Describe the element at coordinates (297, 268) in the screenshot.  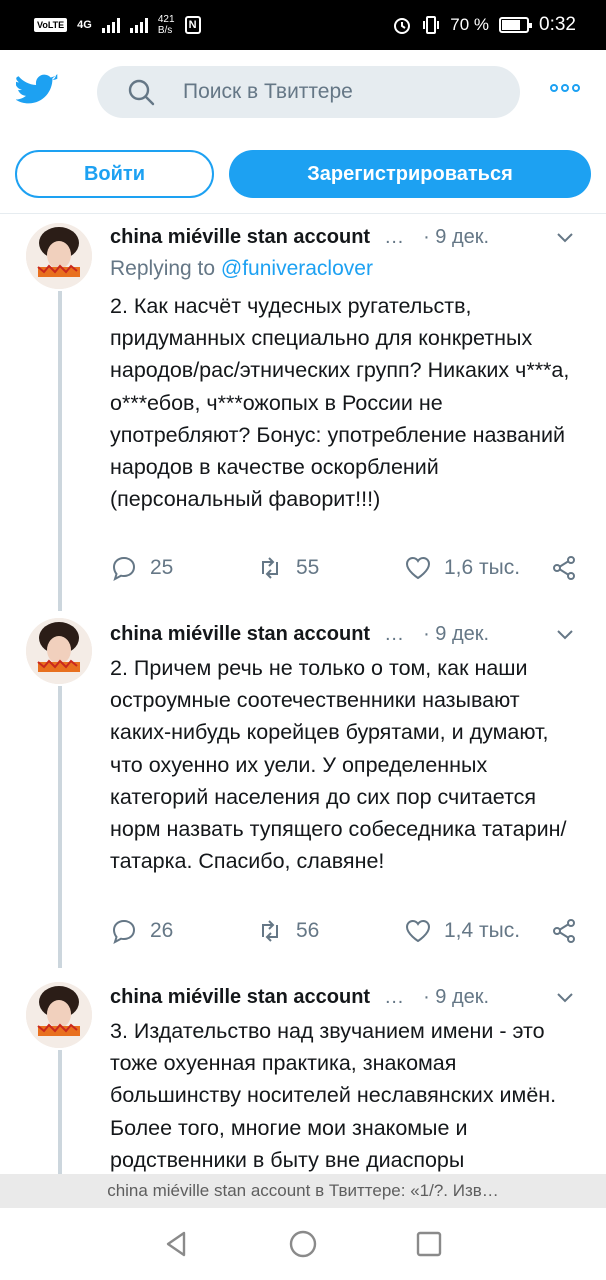
I see `replying-handle-link: @funiveraclover` at that location.